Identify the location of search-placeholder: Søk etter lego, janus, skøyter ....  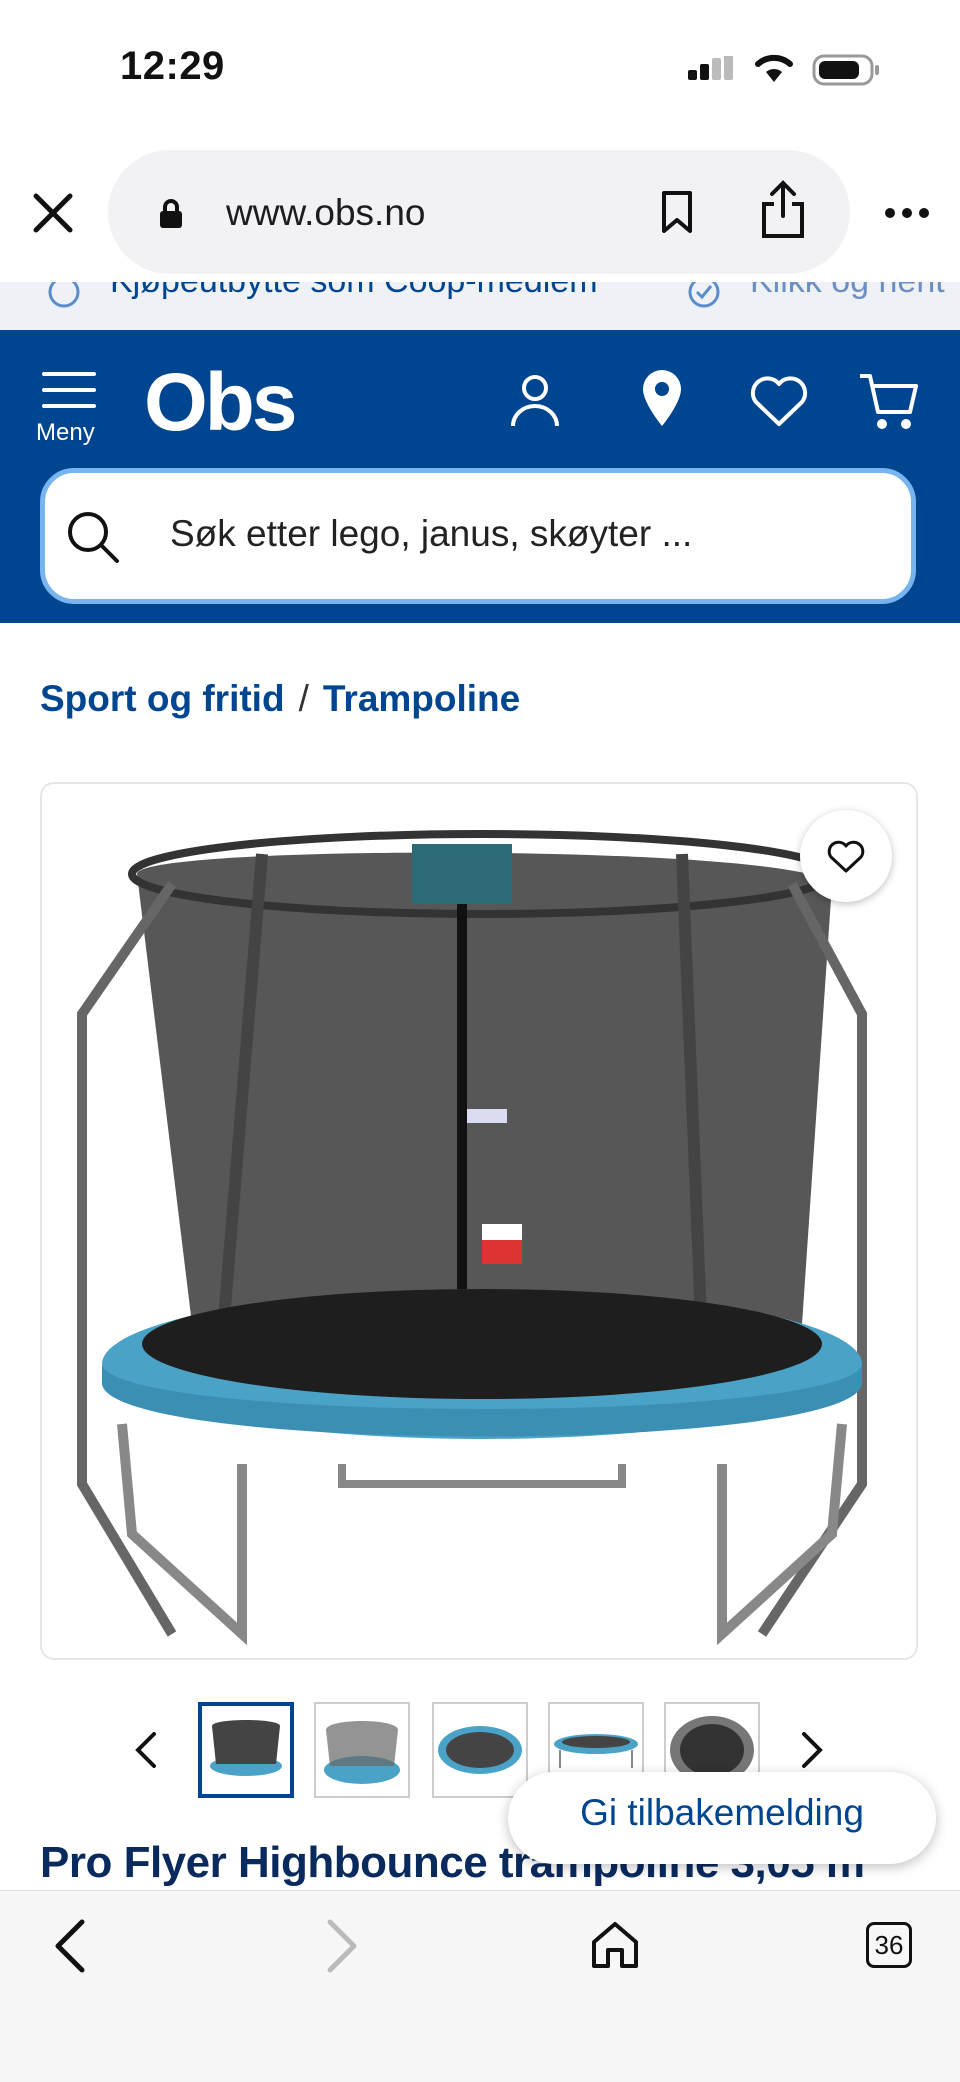
(431, 534).